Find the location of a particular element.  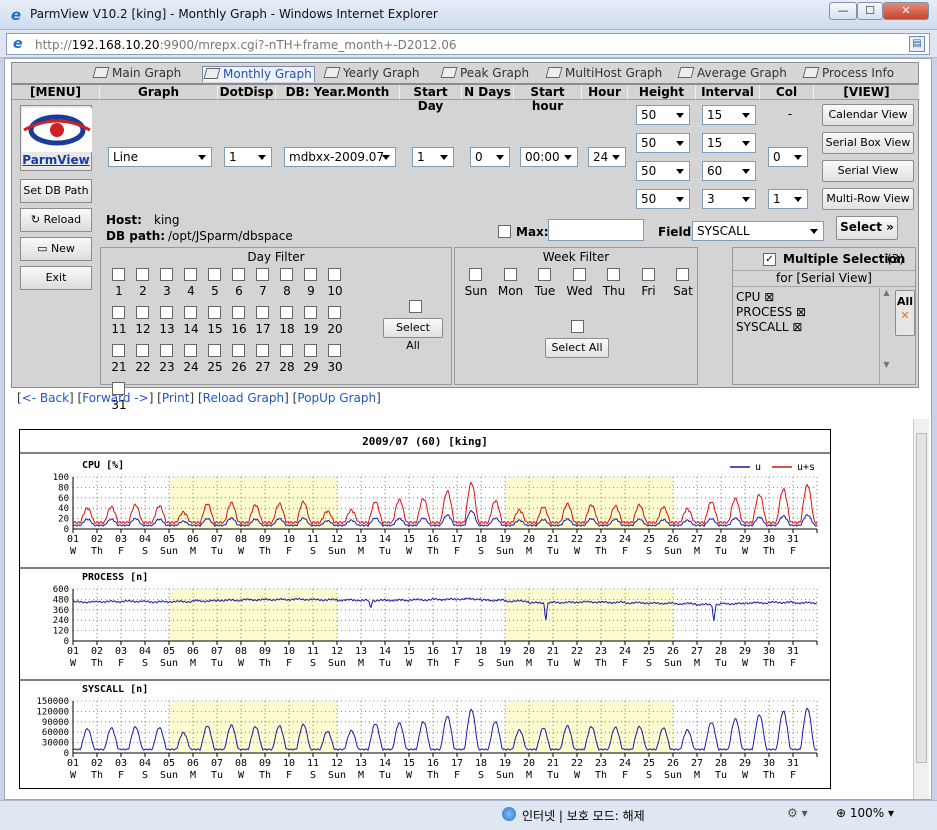

graph-type-select: Line is located at coordinates (160, 157).